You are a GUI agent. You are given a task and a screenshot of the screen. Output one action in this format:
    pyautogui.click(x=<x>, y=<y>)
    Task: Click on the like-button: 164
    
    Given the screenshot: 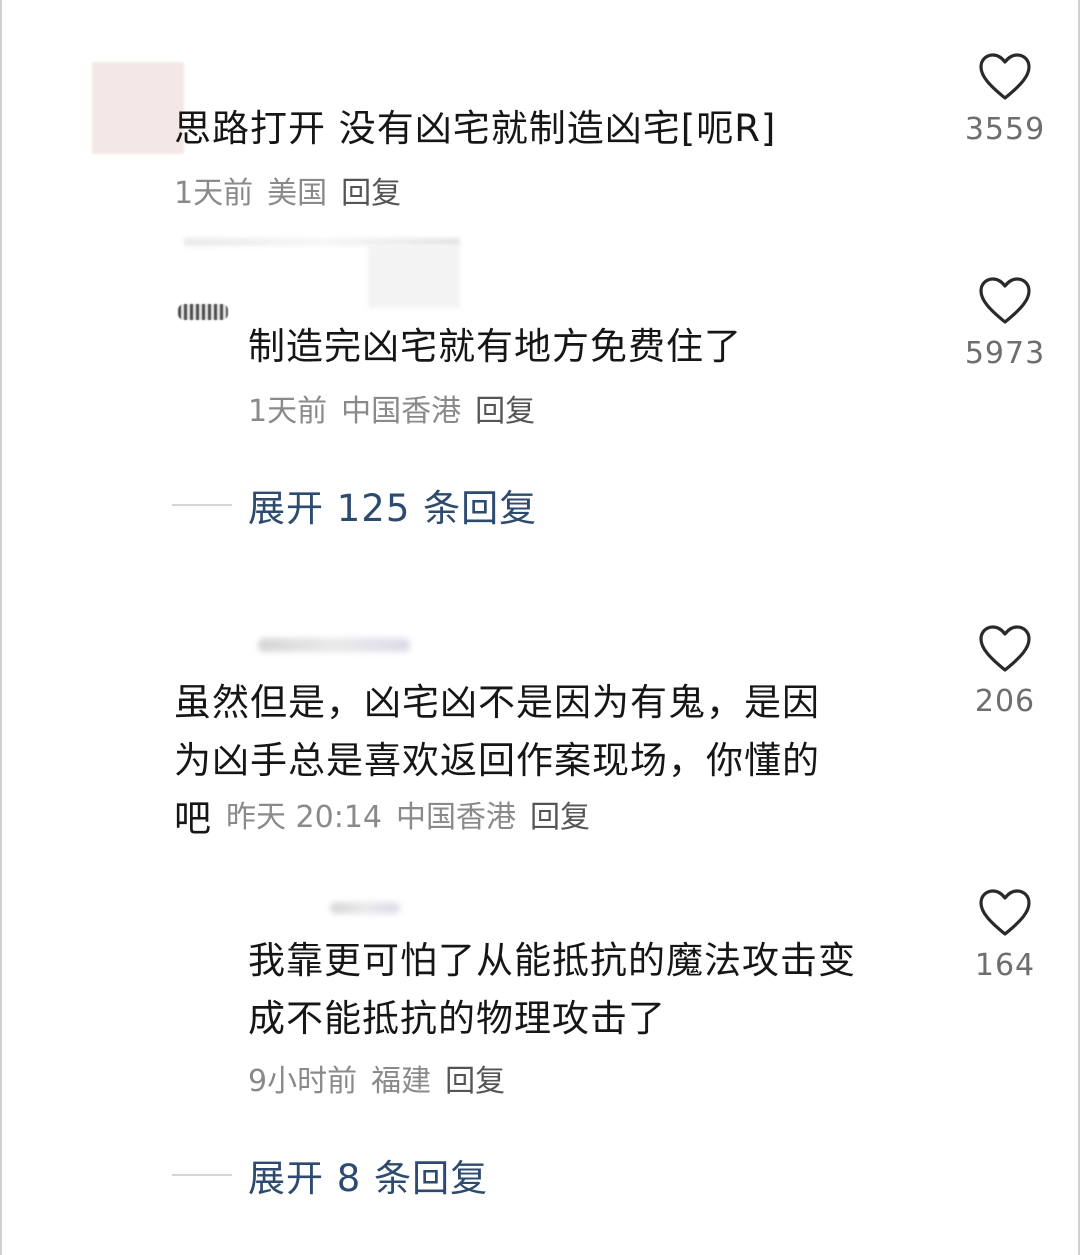 What is the action you would take?
    pyautogui.click(x=1005, y=935)
    